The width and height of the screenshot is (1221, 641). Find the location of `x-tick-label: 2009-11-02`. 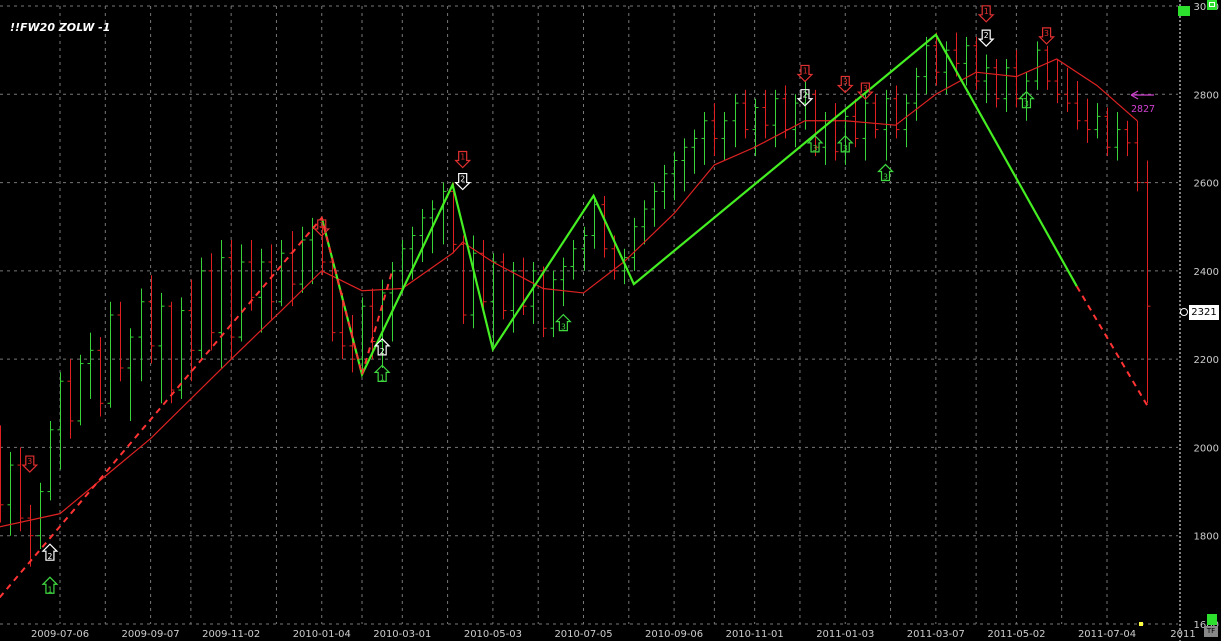

x-tick-label: 2009-11-02 is located at coordinates (231, 634).